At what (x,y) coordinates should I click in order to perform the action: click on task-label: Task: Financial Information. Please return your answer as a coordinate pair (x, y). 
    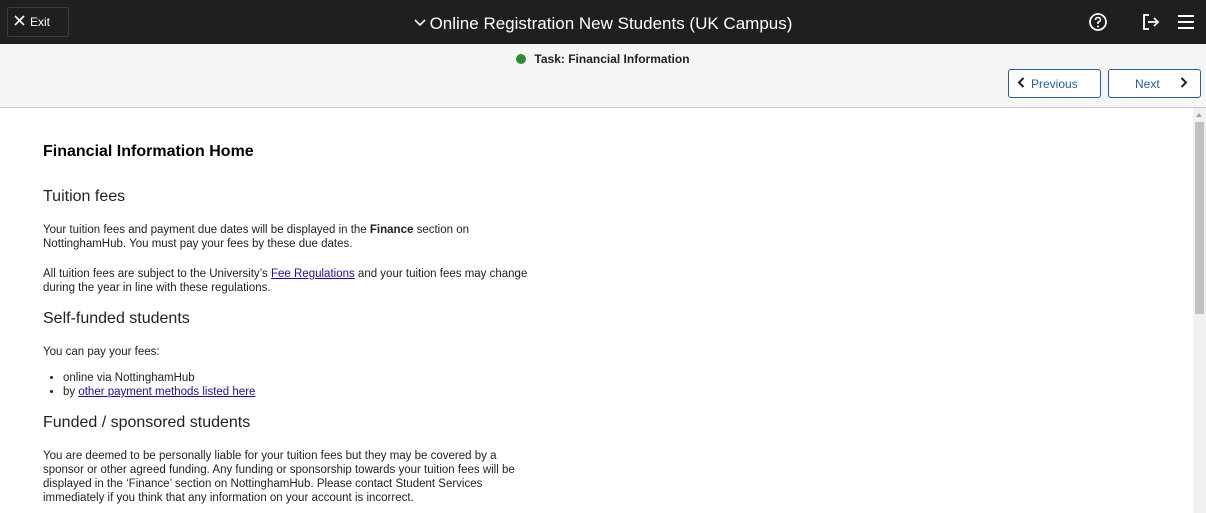
    Looking at the image, I should click on (612, 59).